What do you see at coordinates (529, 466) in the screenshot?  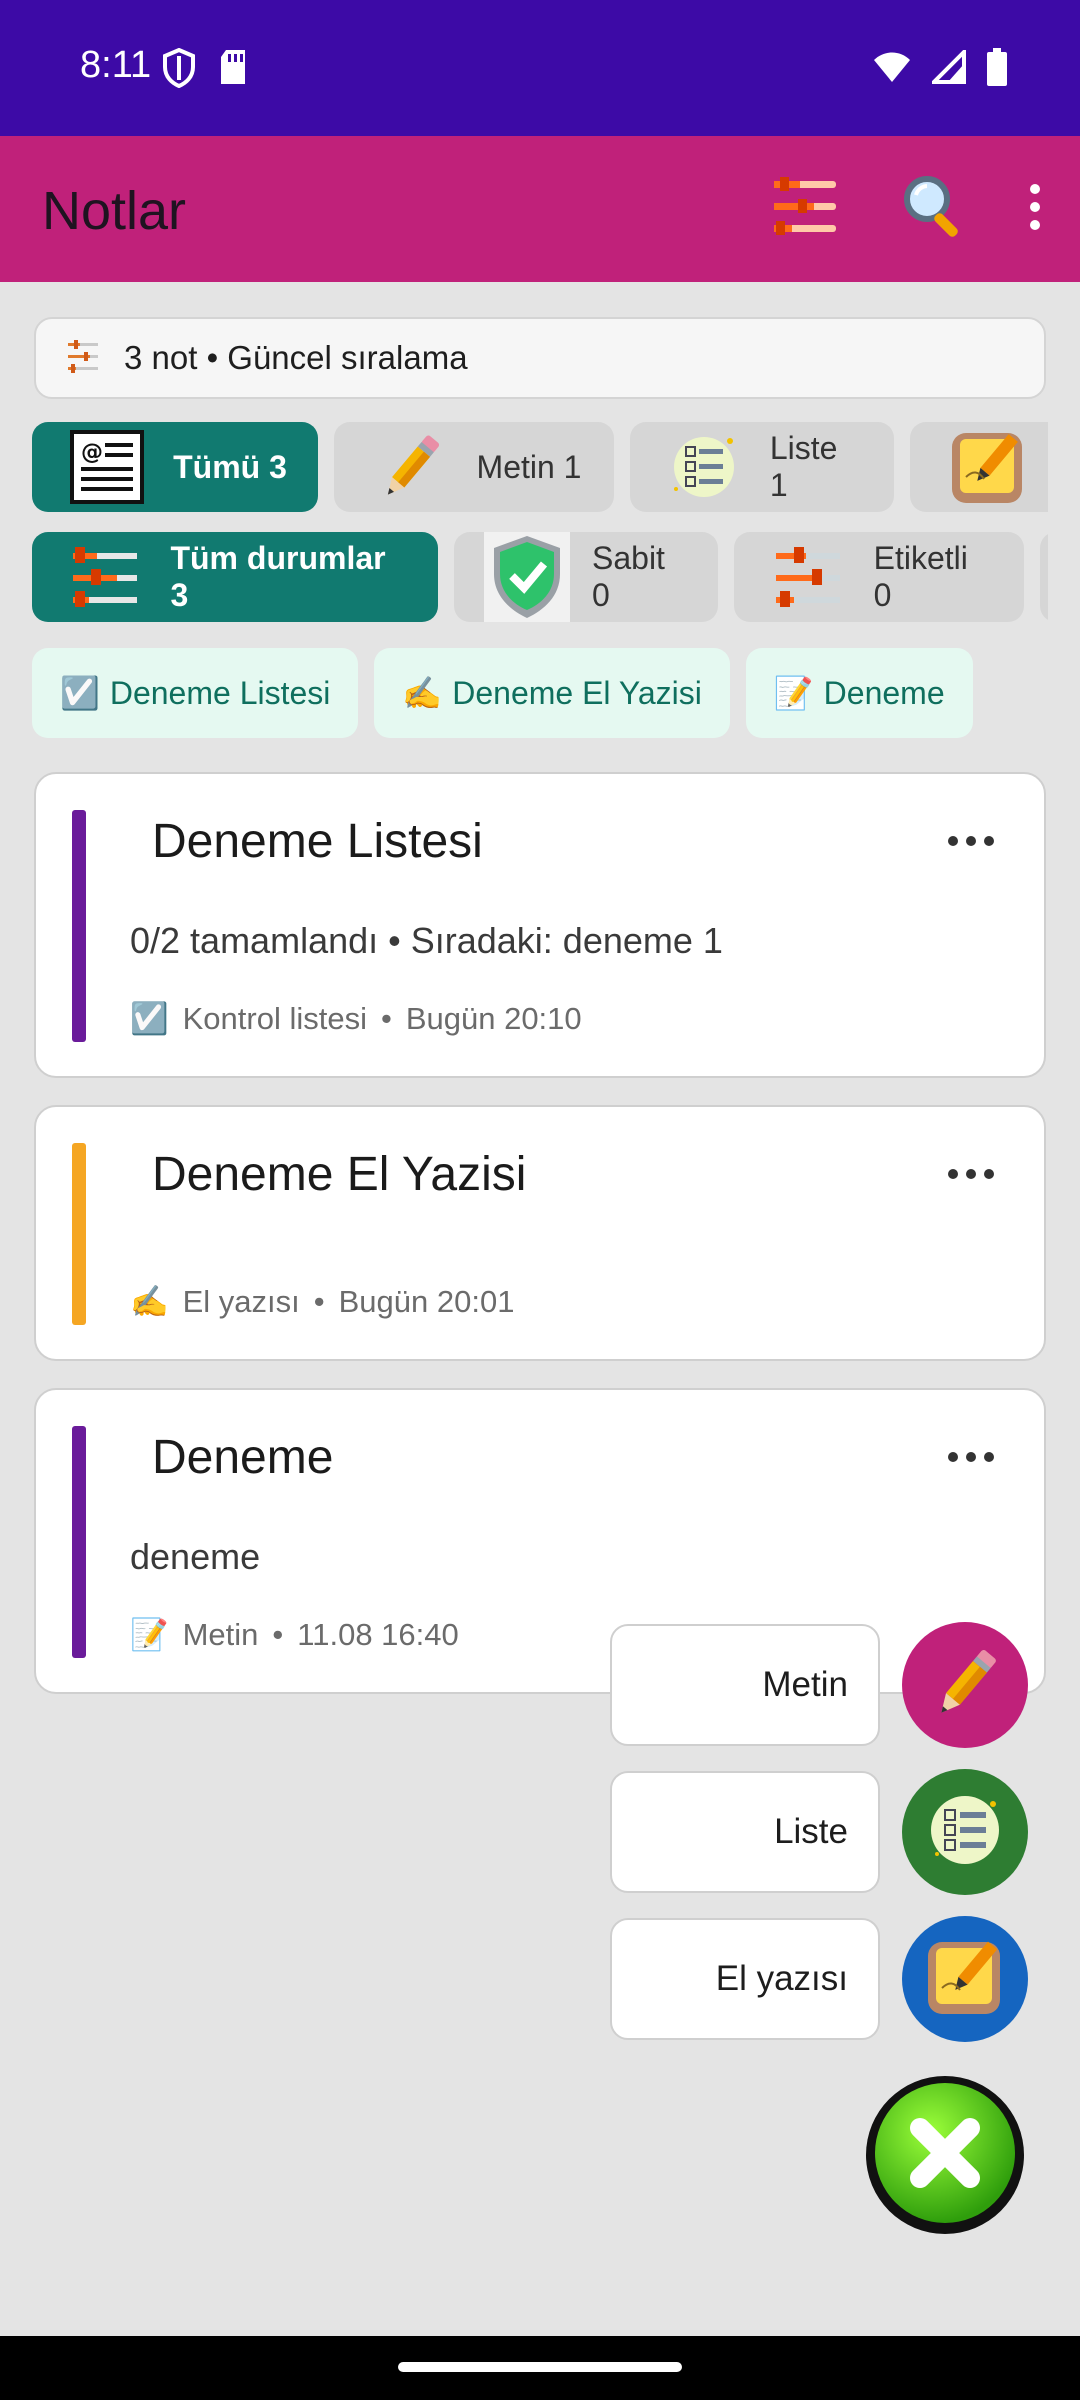 I see `filter-chip-label: Metin 1` at bounding box center [529, 466].